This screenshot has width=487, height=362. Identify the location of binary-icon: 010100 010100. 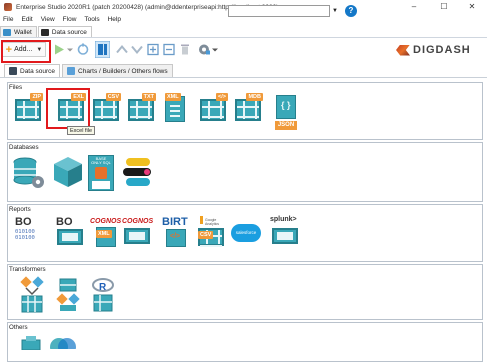
(25, 235).